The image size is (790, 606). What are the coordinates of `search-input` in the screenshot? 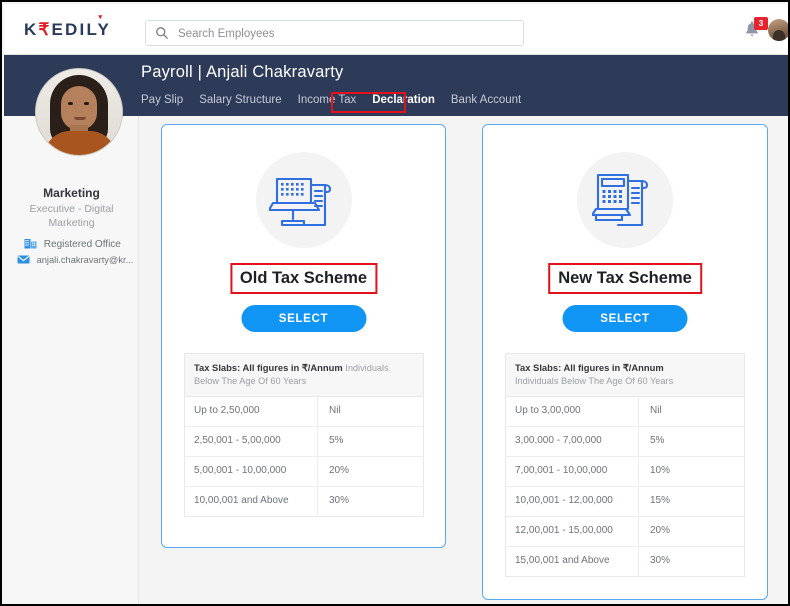 It's located at (347, 34).